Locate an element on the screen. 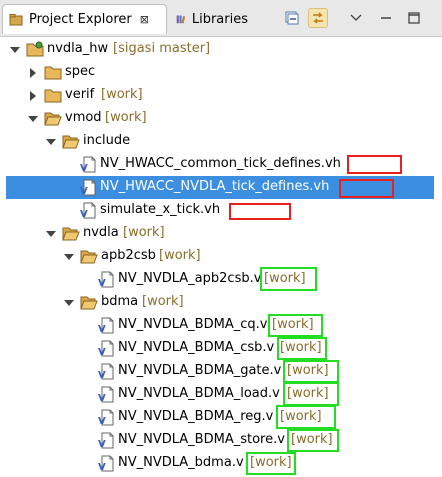 The height and width of the screenshot is (477, 442). link-with-editor-button is located at coordinates (318, 18).